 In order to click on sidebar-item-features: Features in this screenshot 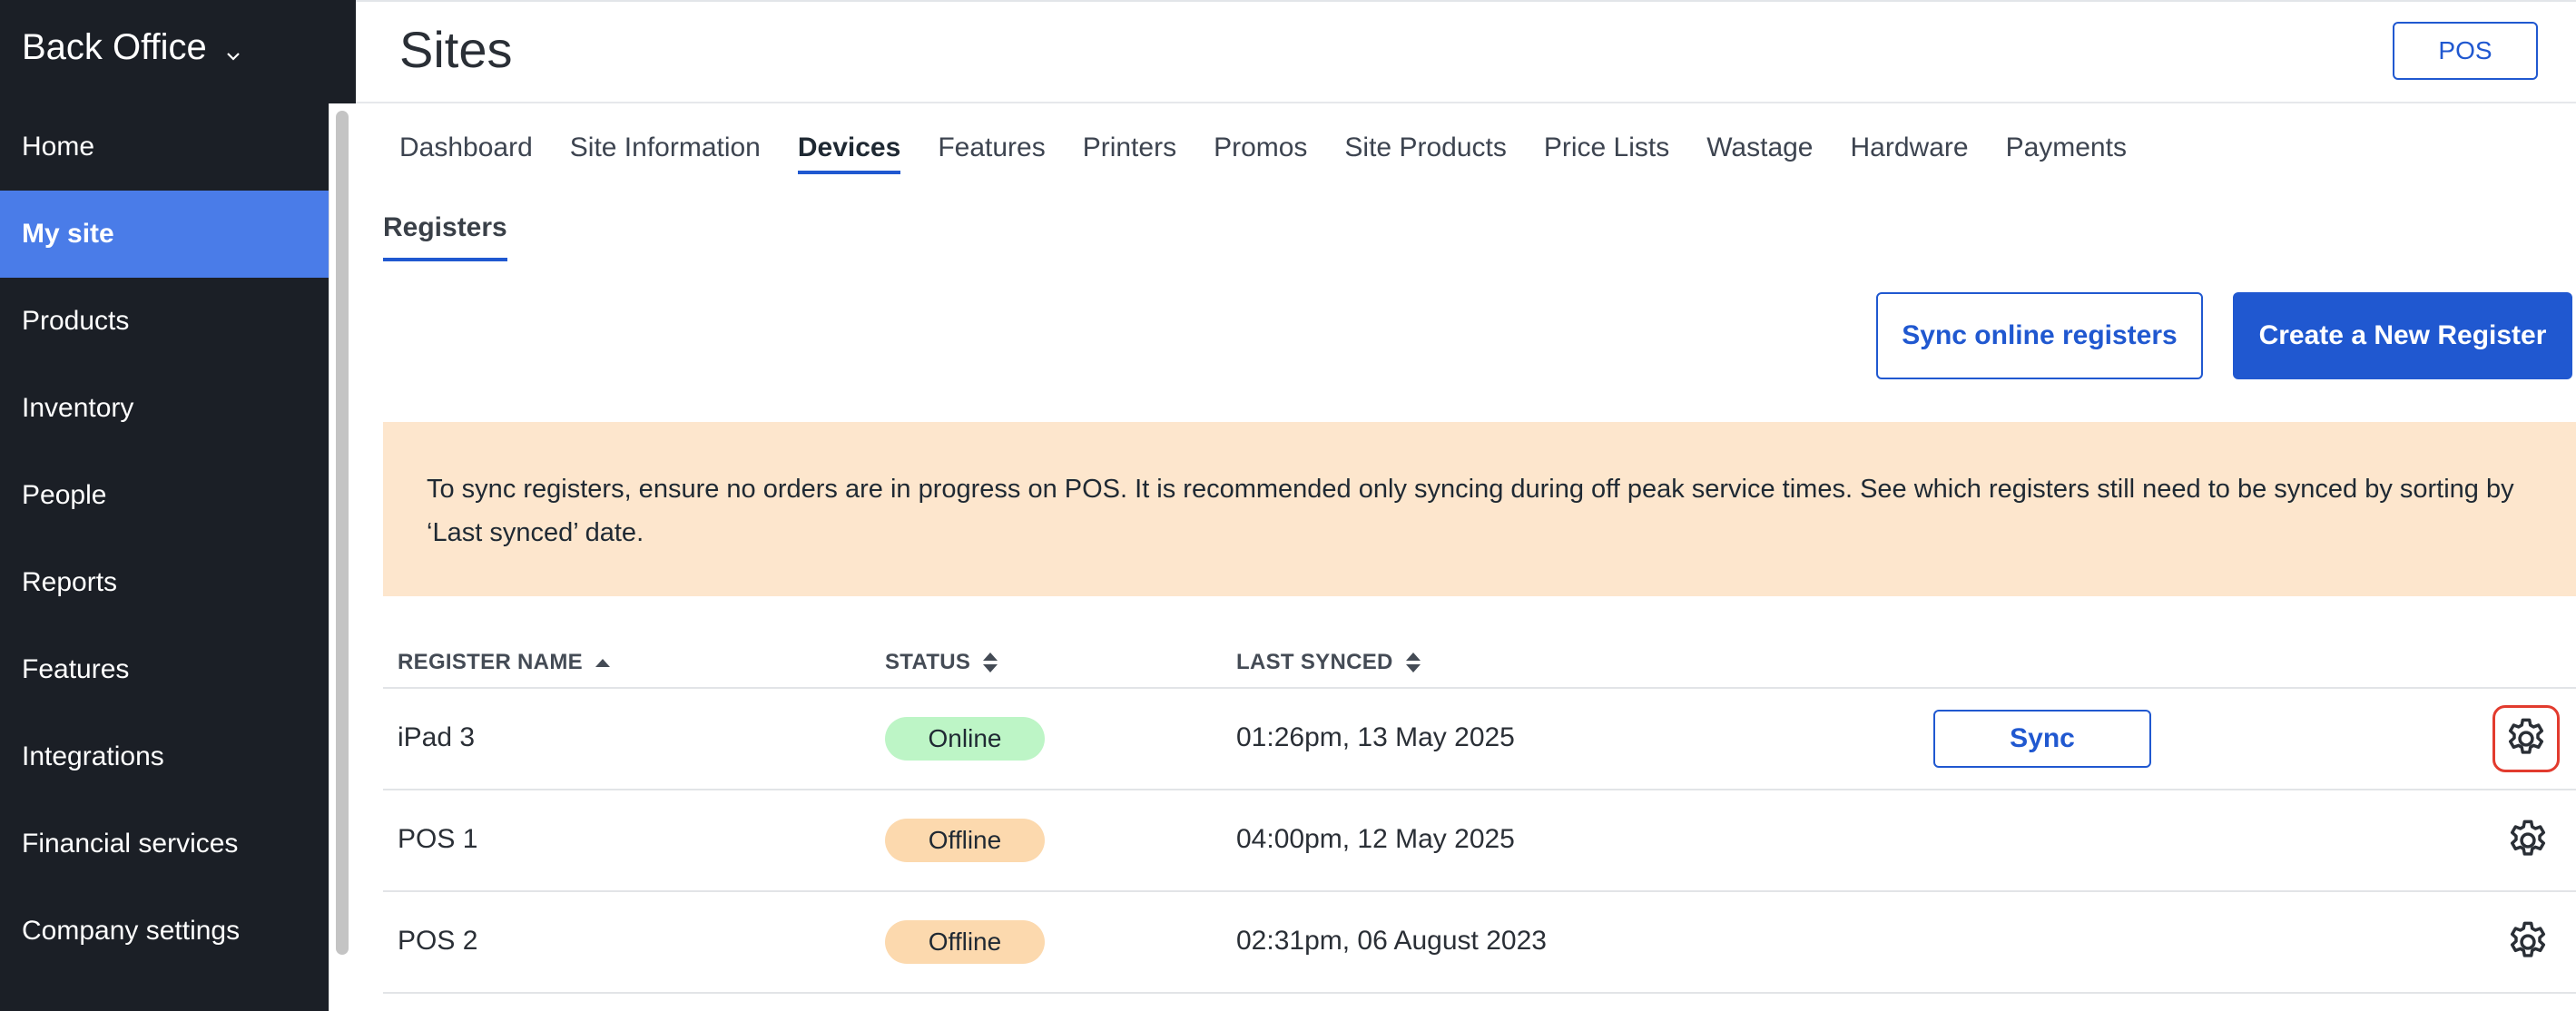, I will do `click(164, 669)`.